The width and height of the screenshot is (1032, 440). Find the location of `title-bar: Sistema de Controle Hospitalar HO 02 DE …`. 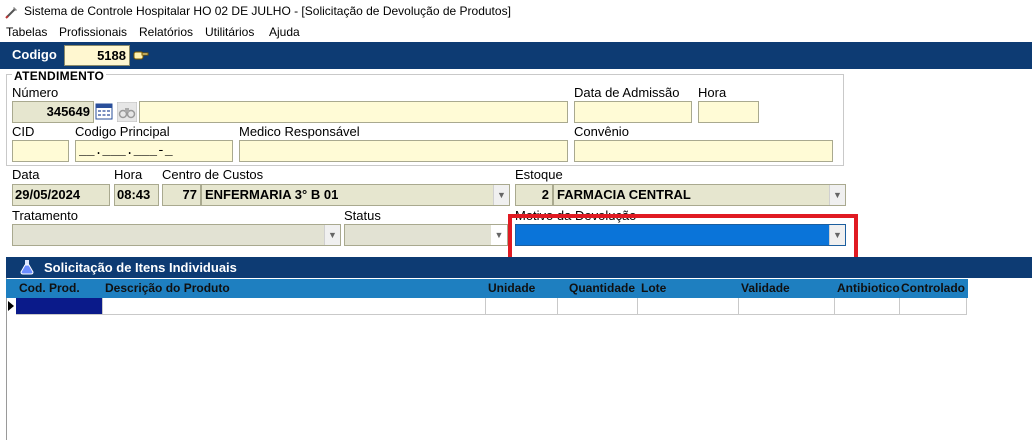

title-bar: Sistema de Controle Hospitalar HO 02 DE … is located at coordinates (516, 12).